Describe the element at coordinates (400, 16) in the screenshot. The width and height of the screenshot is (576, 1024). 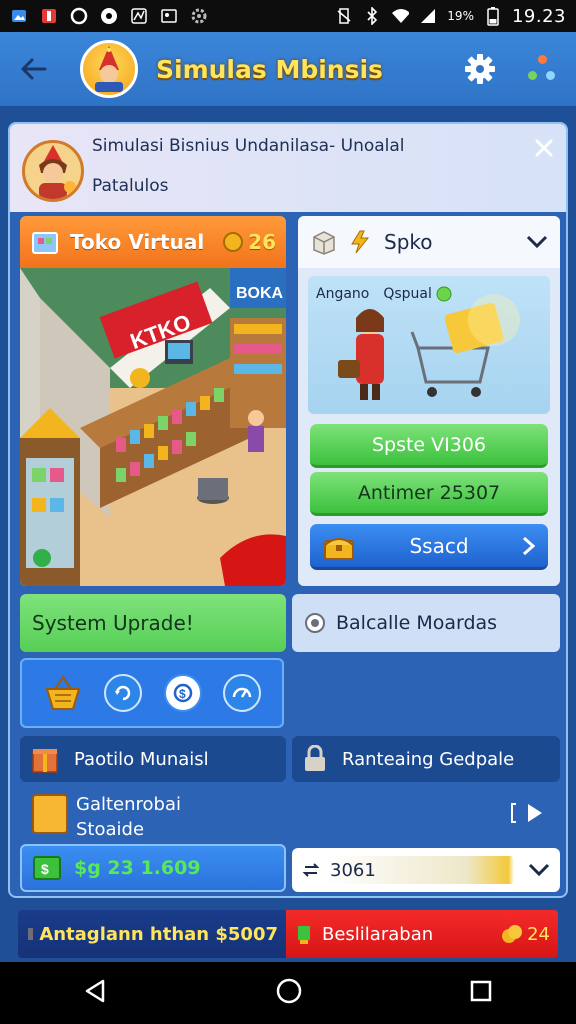
I see `wifi-icon` at that location.